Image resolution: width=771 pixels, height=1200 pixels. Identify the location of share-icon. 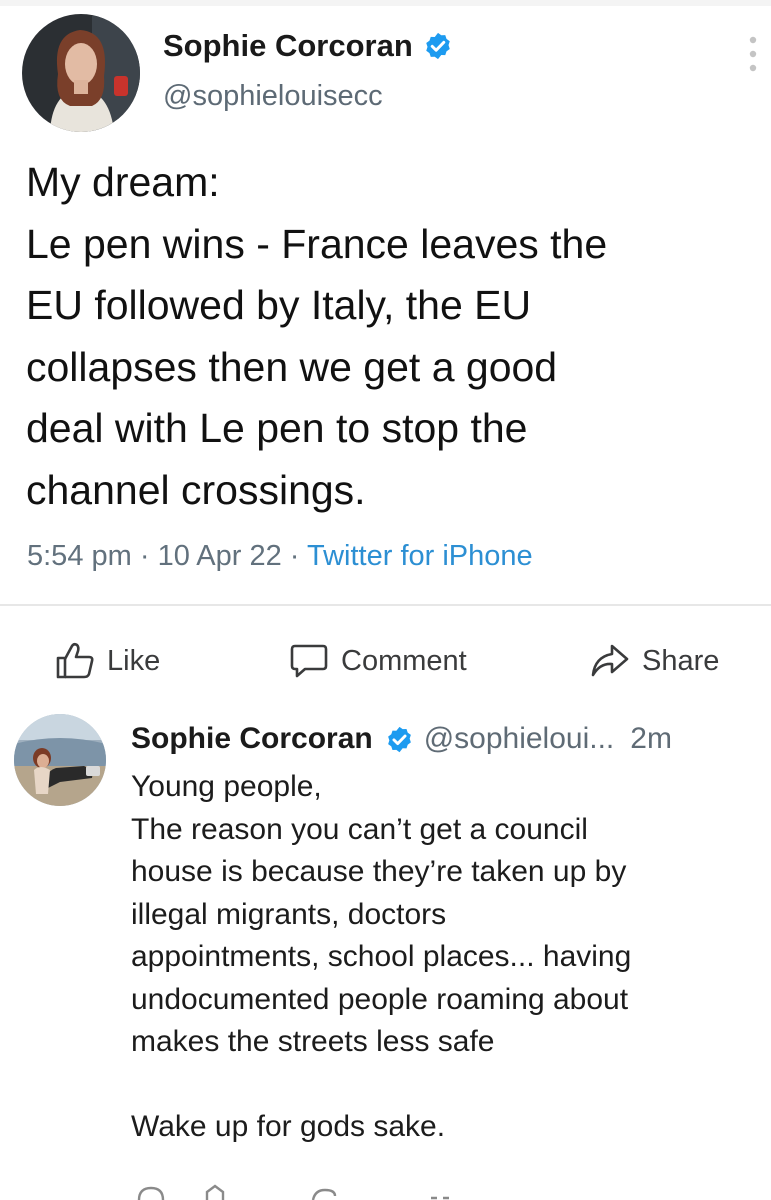
(610, 661).